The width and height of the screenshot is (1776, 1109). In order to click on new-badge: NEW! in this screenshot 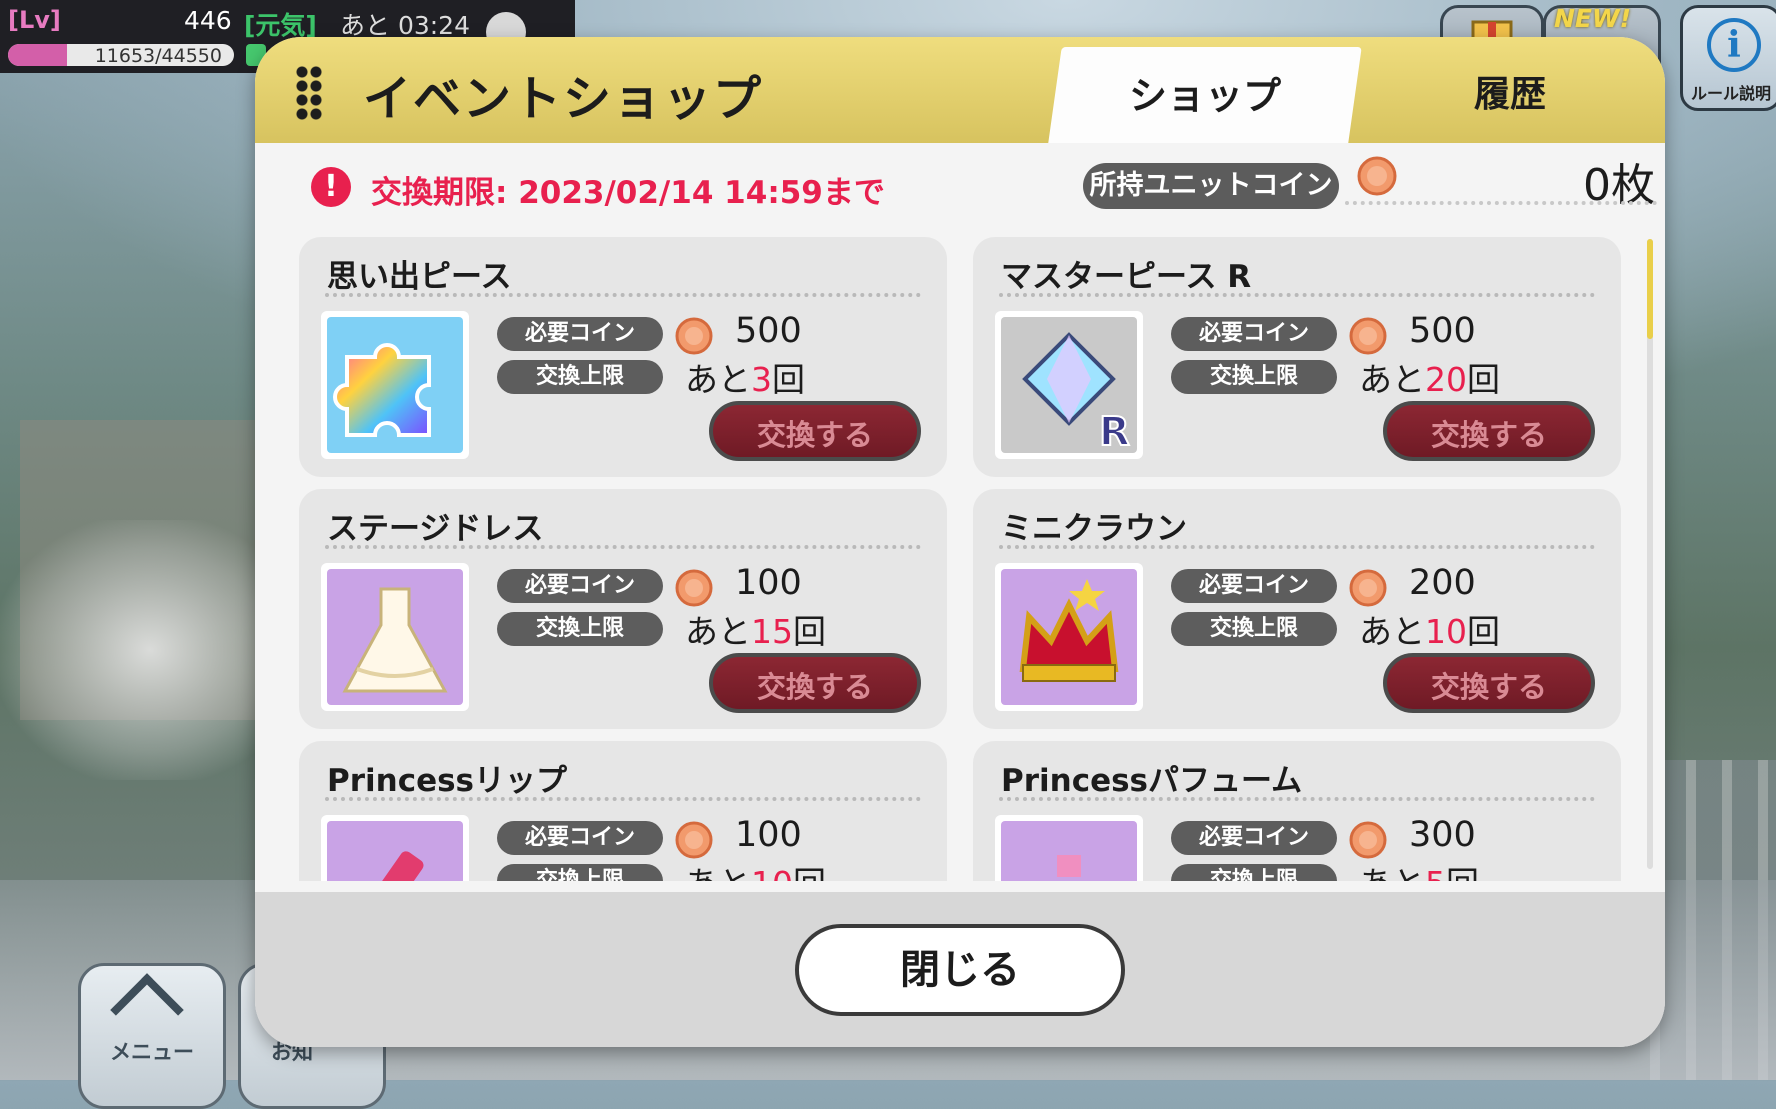, I will do `click(1592, 18)`.